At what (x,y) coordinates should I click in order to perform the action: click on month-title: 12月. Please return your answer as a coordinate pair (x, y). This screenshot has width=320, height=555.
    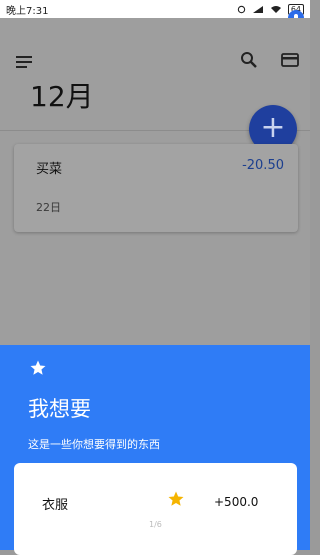
    Looking at the image, I should click on (62, 96).